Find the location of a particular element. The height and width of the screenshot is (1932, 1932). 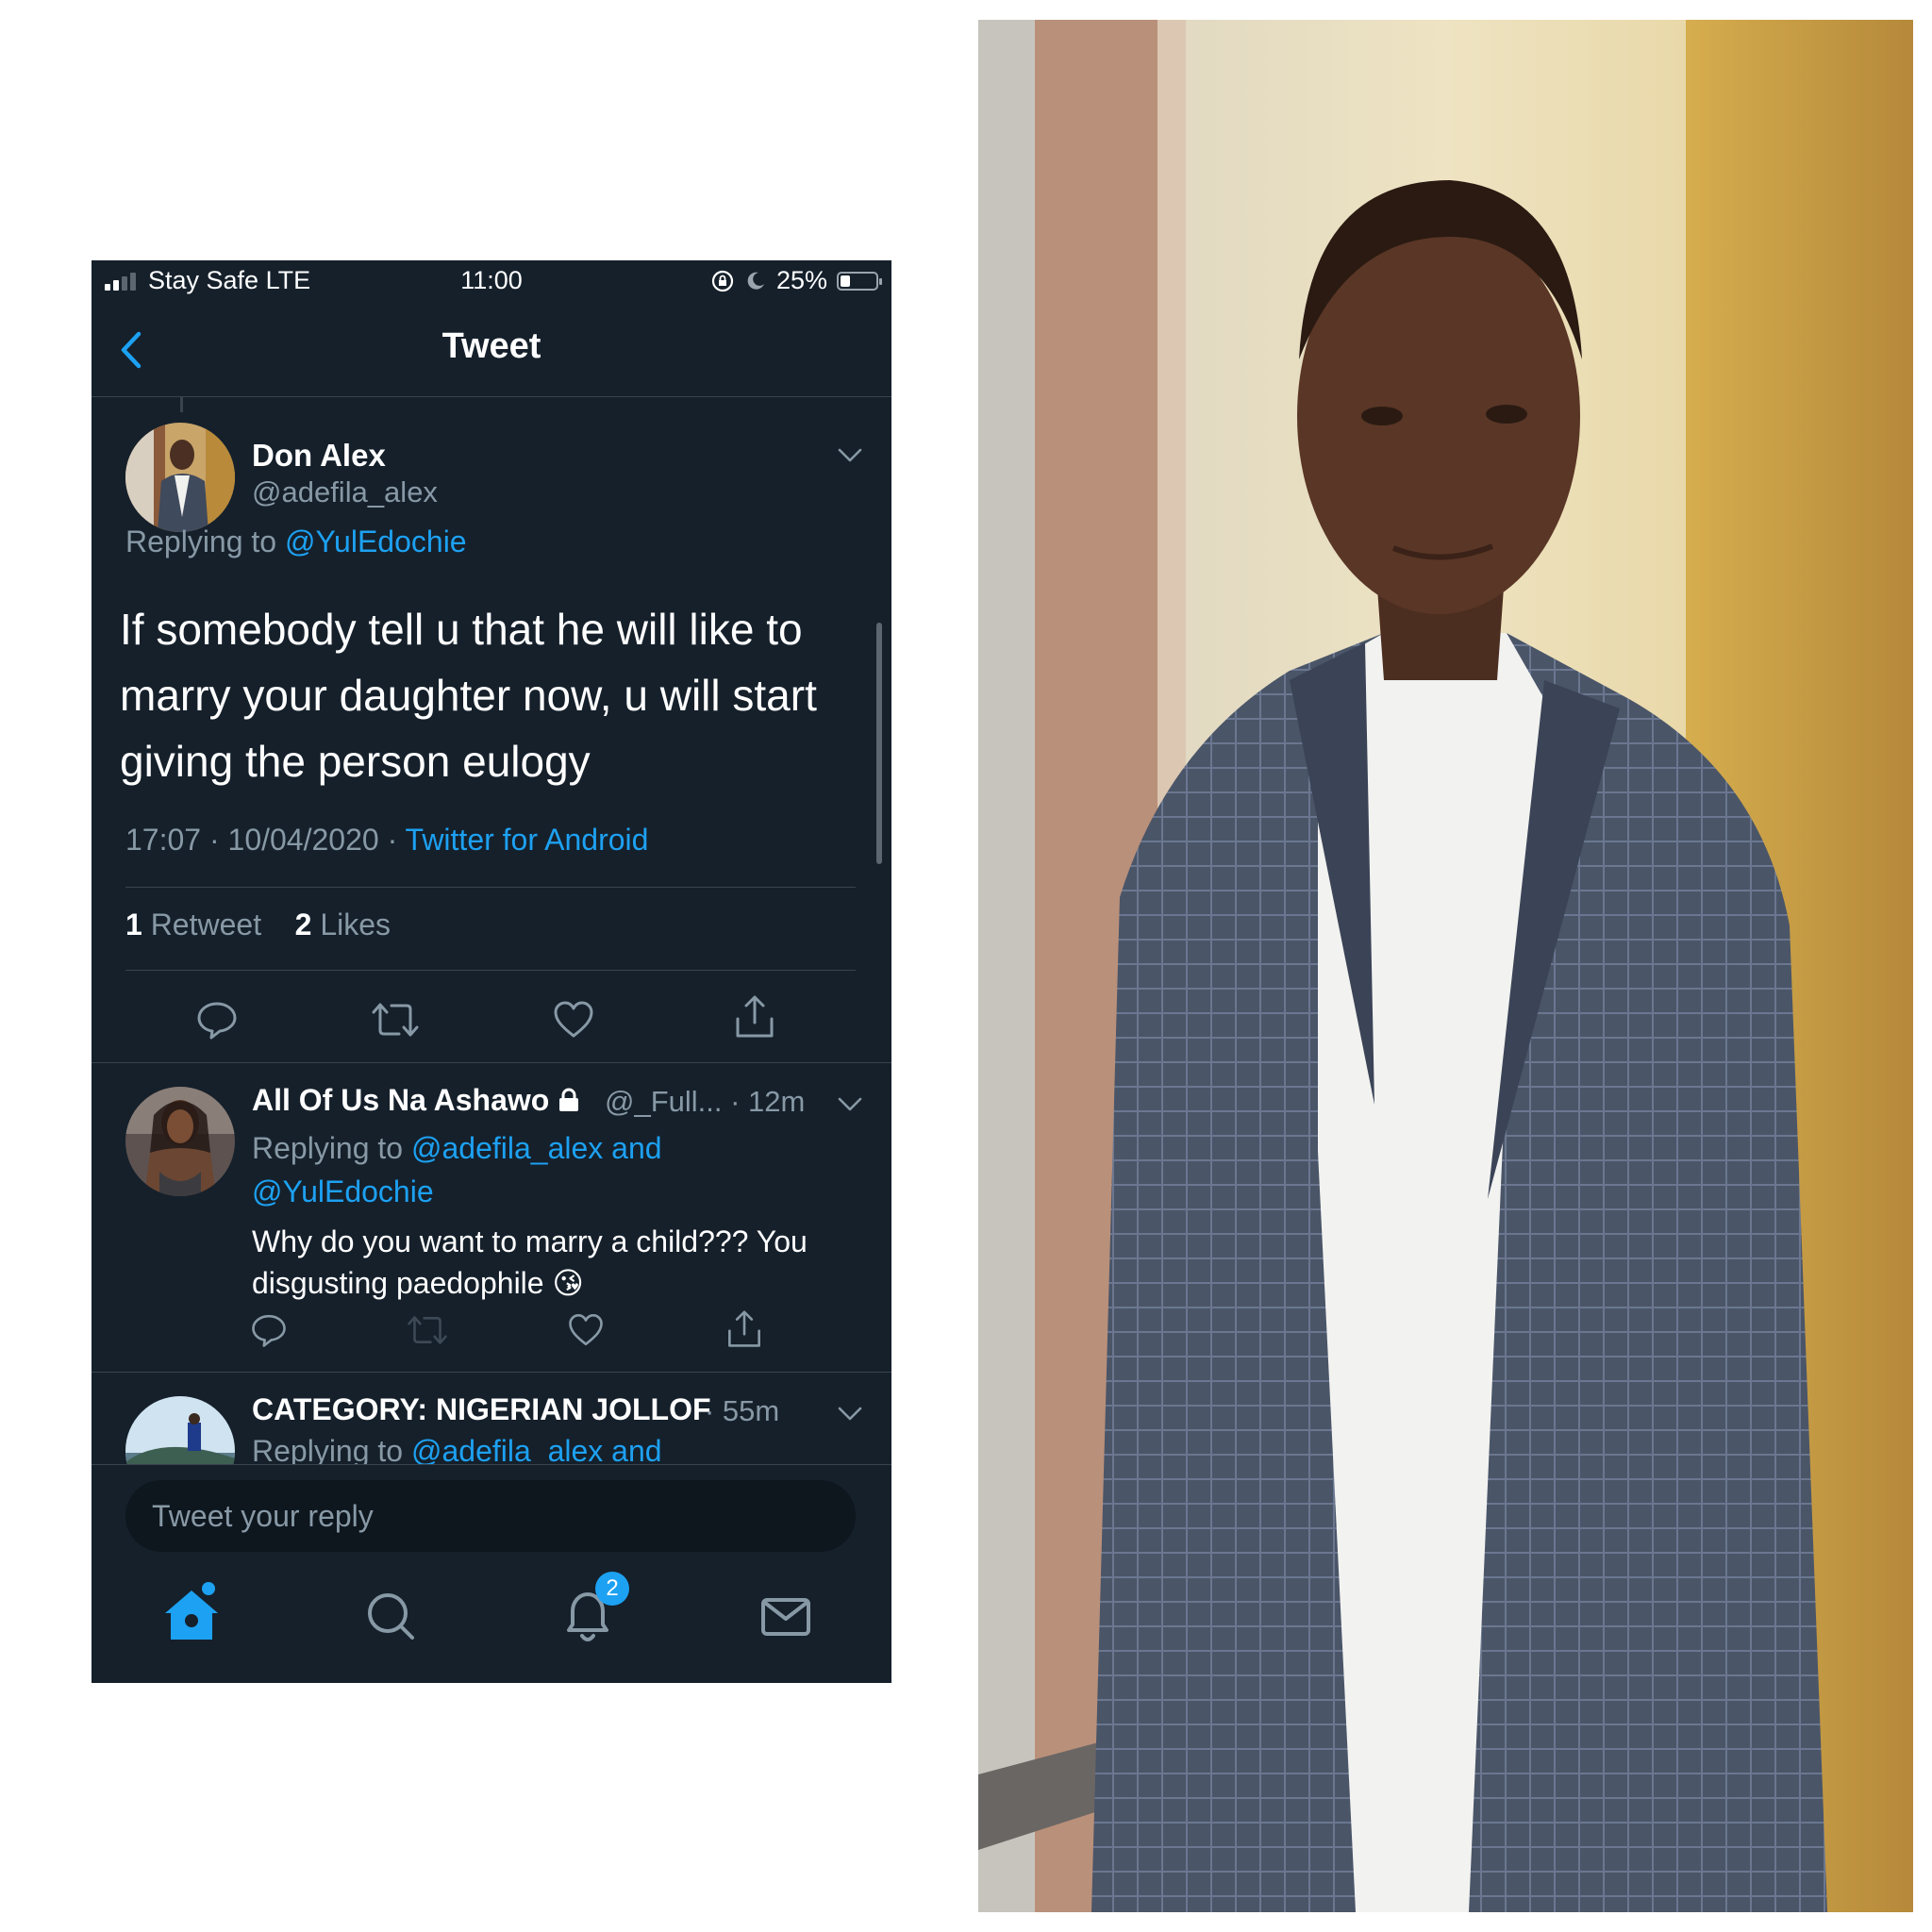

reply-avatar is located at coordinates (180, 1141).